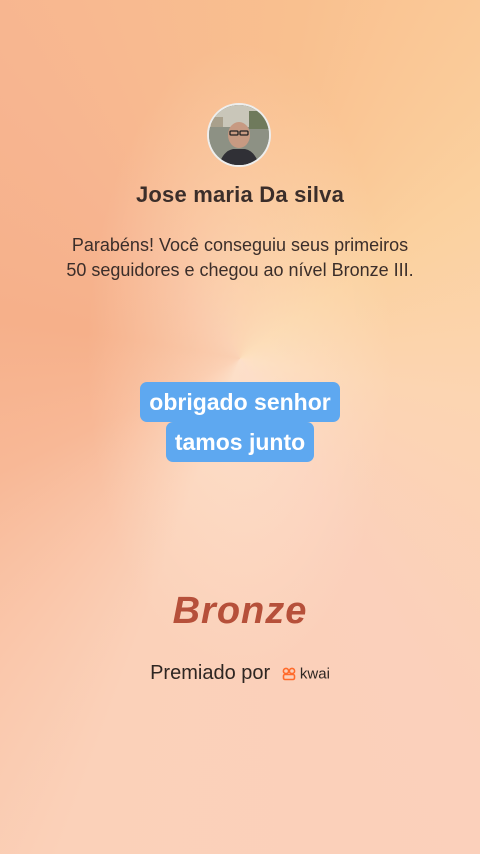 The image size is (480, 854). What do you see at coordinates (240, 194) in the screenshot?
I see `profile-name: Jose maria Da silva` at bounding box center [240, 194].